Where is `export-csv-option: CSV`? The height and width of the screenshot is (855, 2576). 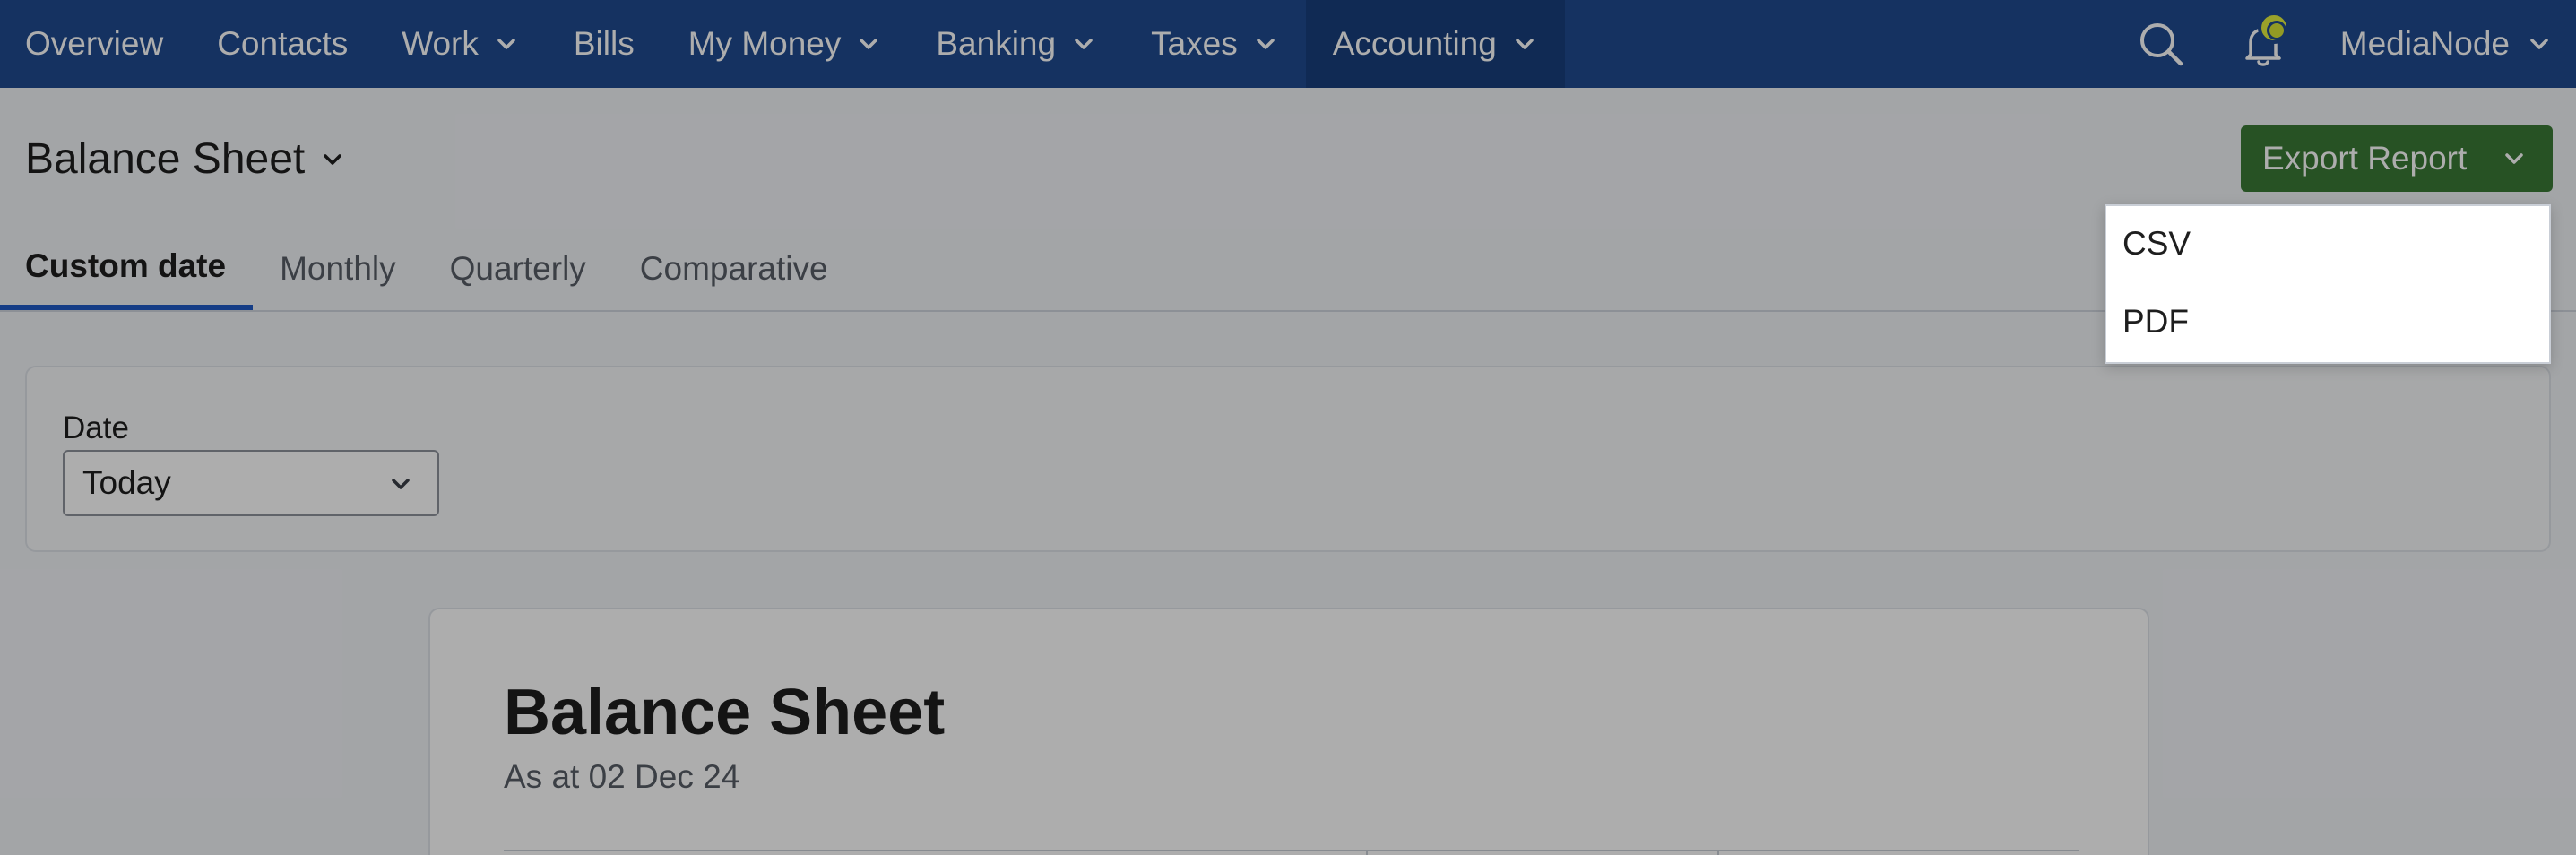 export-csv-option: CSV is located at coordinates (2327, 243).